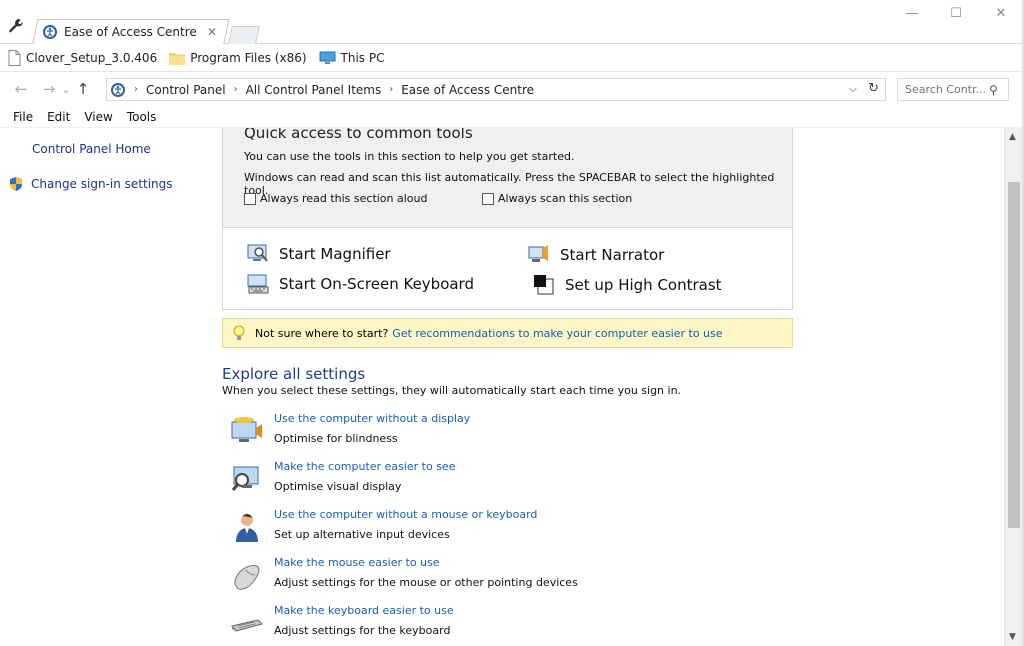  What do you see at coordinates (512, 22) in the screenshot?
I see `title-bar: Ease of Access Centre ✕ — ☐ ✕` at bounding box center [512, 22].